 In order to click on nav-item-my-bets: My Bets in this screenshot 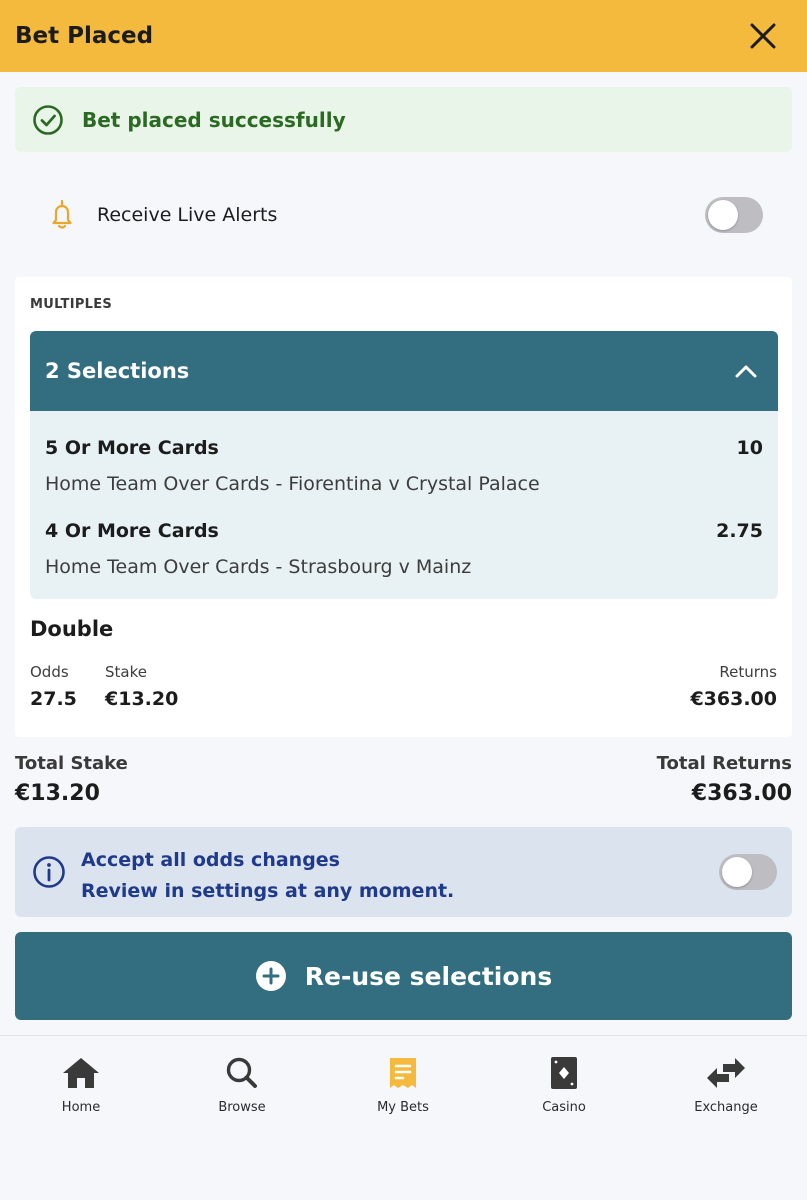, I will do `click(403, 1085)`.